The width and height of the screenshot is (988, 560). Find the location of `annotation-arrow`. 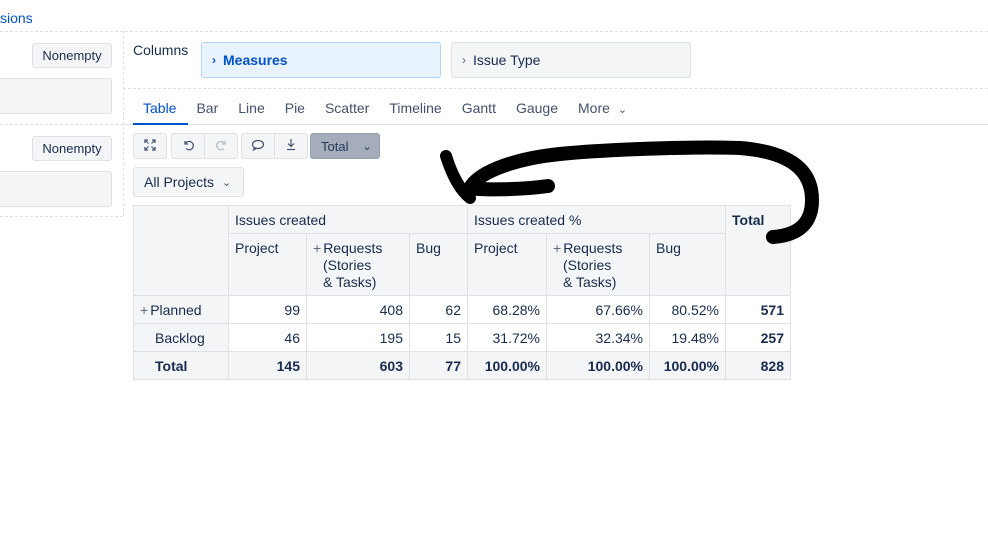

annotation-arrow is located at coordinates (629, 192).